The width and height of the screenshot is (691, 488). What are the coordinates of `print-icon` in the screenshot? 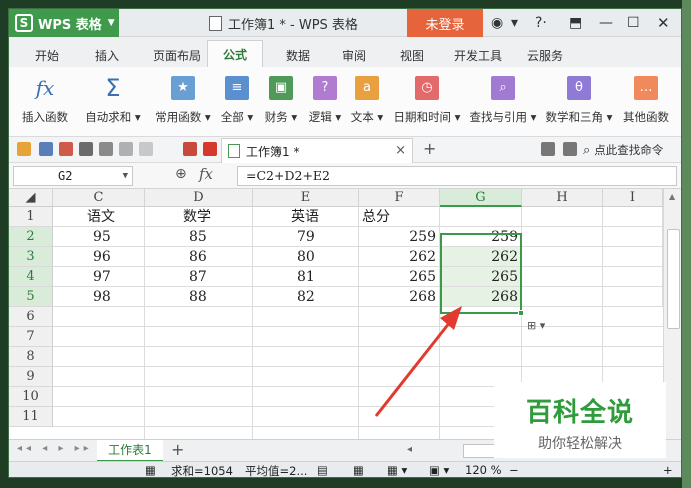 It's located at (86, 149).